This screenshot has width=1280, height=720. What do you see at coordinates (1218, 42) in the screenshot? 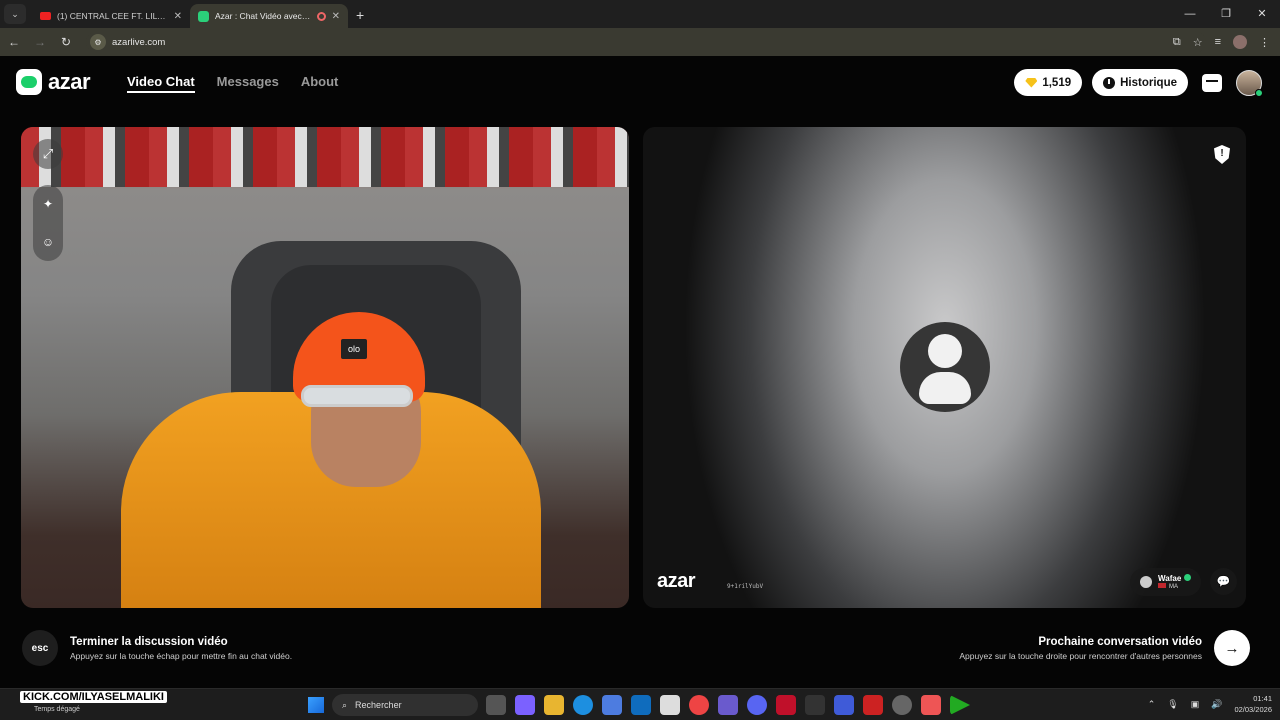
I see `tab-groups-icon: ≡` at bounding box center [1218, 42].